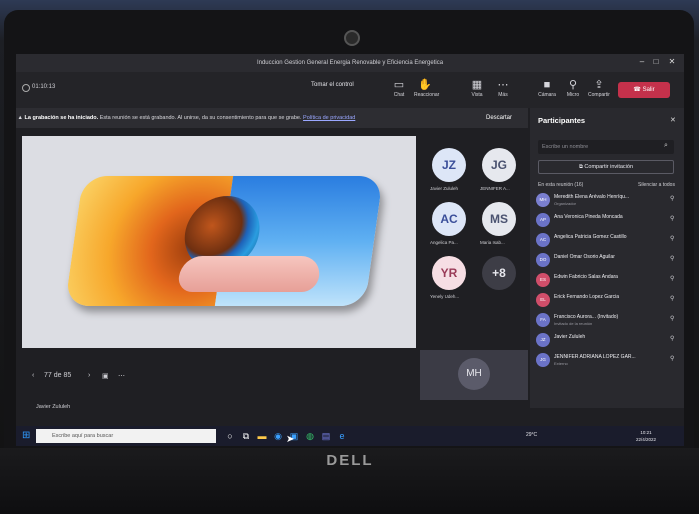 The image size is (699, 514). Describe the element at coordinates (590, 237) in the screenshot. I see `participant-name: Angelica Patricia Gomez Castillo` at that location.